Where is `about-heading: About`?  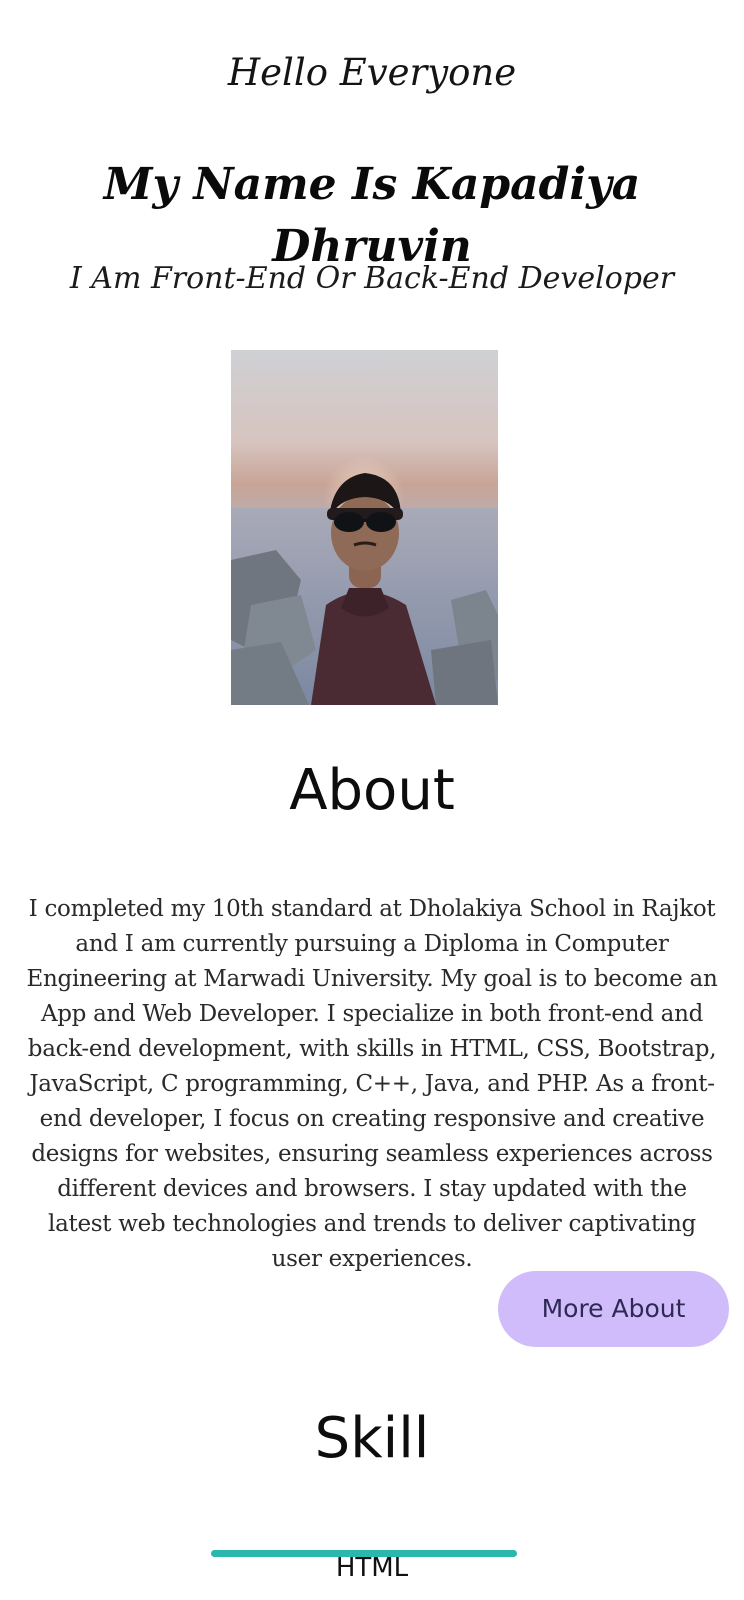 about-heading: About is located at coordinates (372, 790).